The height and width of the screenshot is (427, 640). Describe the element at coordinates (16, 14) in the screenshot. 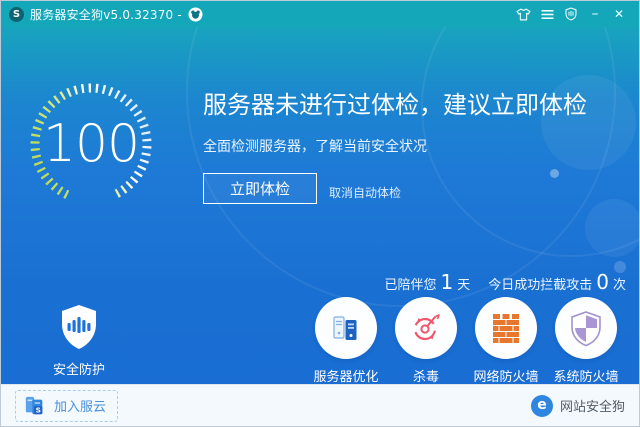

I see `app-logo-icon: S` at that location.